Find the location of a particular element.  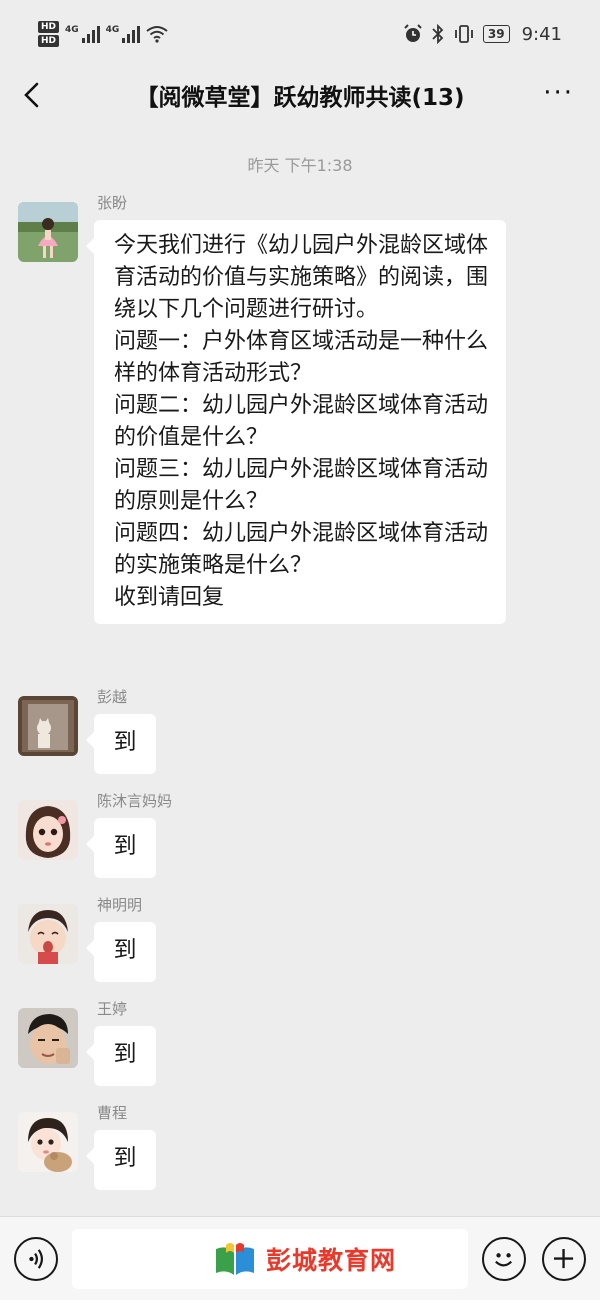

signal-1-icon: 4G is located at coordinates (82, 34).